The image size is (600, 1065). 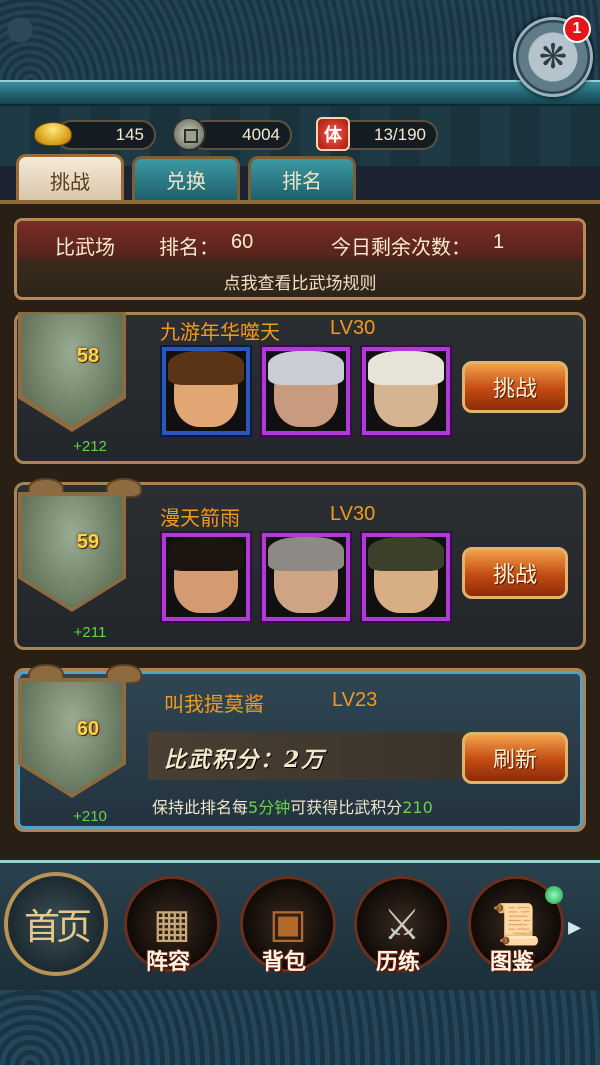 What do you see at coordinates (300, 244) in the screenshot?
I see `arena-info-row: 比武场 排名： 60 今日剩余次数： 1` at bounding box center [300, 244].